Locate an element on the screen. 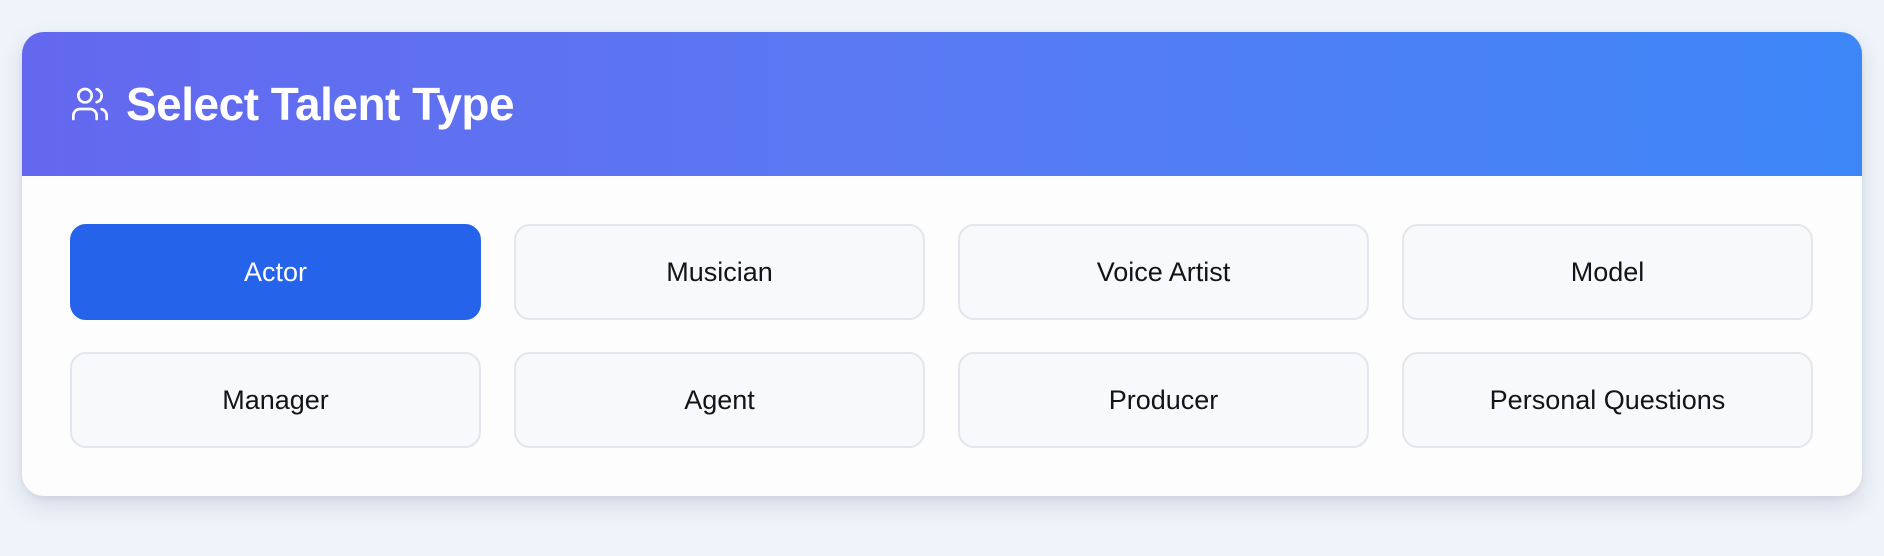 The image size is (1884, 556). option-agent-button: Agent is located at coordinates (719, 400).